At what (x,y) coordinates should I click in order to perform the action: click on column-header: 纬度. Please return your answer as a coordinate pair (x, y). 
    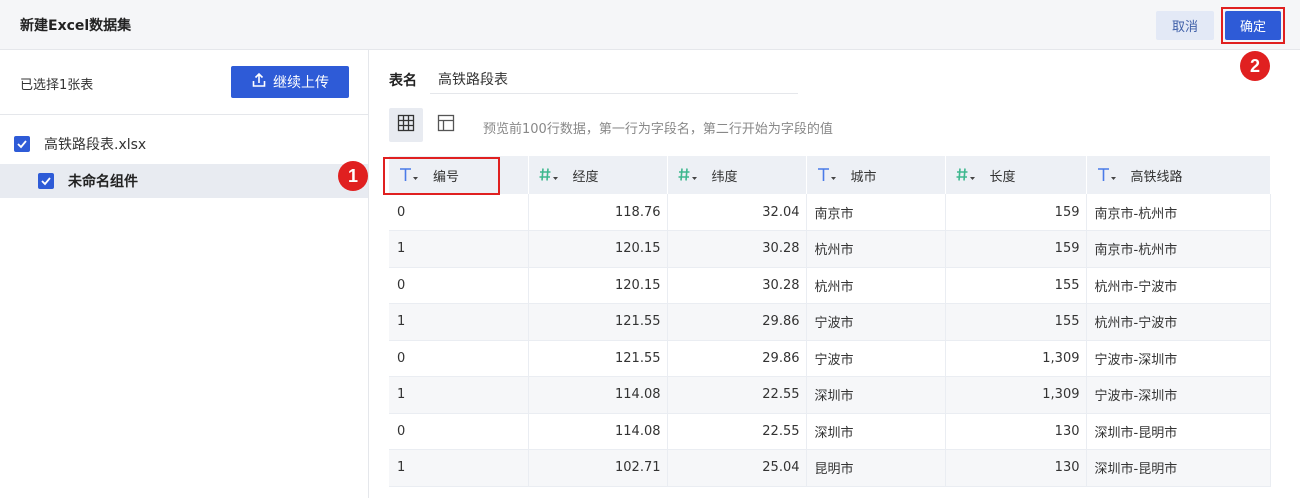
    Looking at the image, I should click on (737, 175).